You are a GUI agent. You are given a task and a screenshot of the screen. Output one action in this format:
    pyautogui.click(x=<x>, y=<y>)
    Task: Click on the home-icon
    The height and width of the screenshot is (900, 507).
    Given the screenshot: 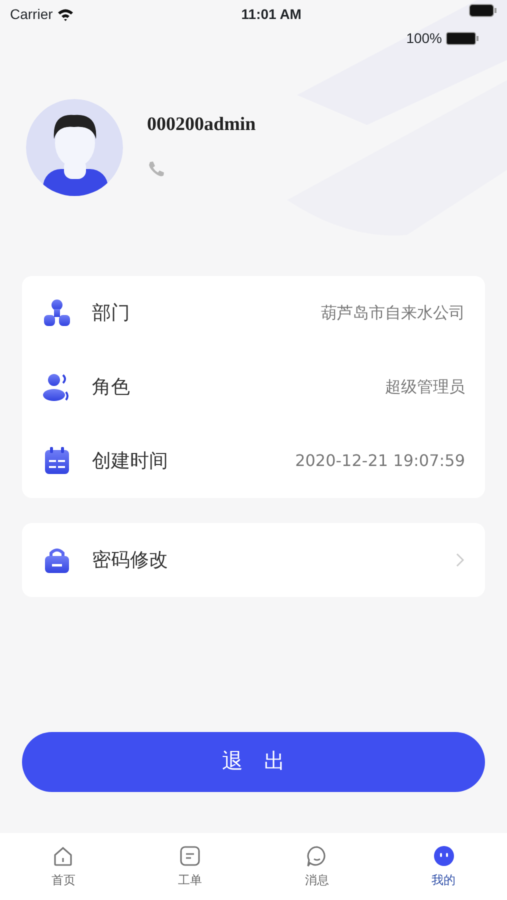 What is the action you would take?
    pyautogui.click(x=63, y=856)
    